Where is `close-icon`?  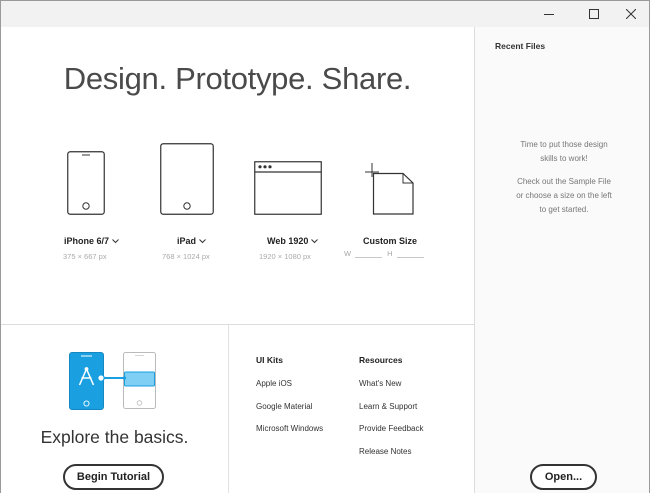 close-icon is located at coordinates (631, 14).